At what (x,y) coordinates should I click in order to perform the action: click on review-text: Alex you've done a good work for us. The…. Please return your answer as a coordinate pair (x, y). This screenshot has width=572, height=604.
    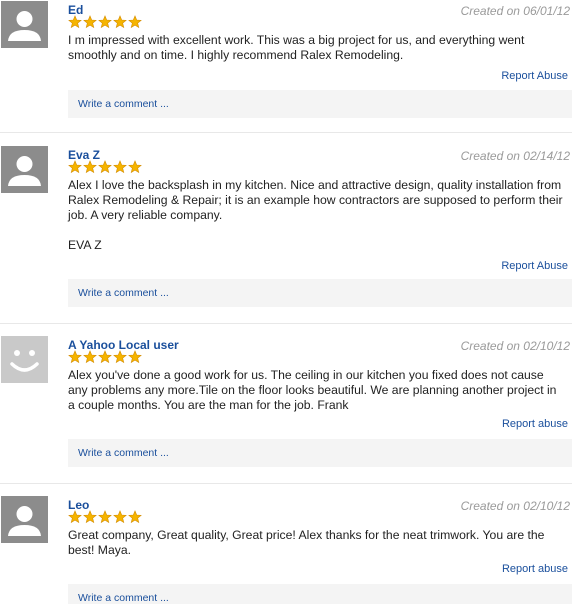
    Looking at the image, I should click on (316, 390).